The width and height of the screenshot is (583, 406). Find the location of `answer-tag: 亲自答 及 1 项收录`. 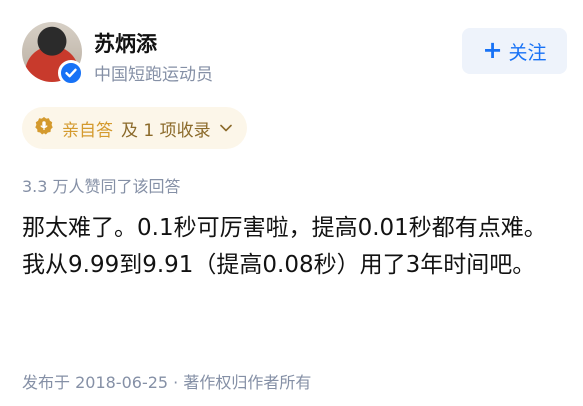

answer-tag: 亲自答 及 1 项收录 is located at coordinates (134, 128).